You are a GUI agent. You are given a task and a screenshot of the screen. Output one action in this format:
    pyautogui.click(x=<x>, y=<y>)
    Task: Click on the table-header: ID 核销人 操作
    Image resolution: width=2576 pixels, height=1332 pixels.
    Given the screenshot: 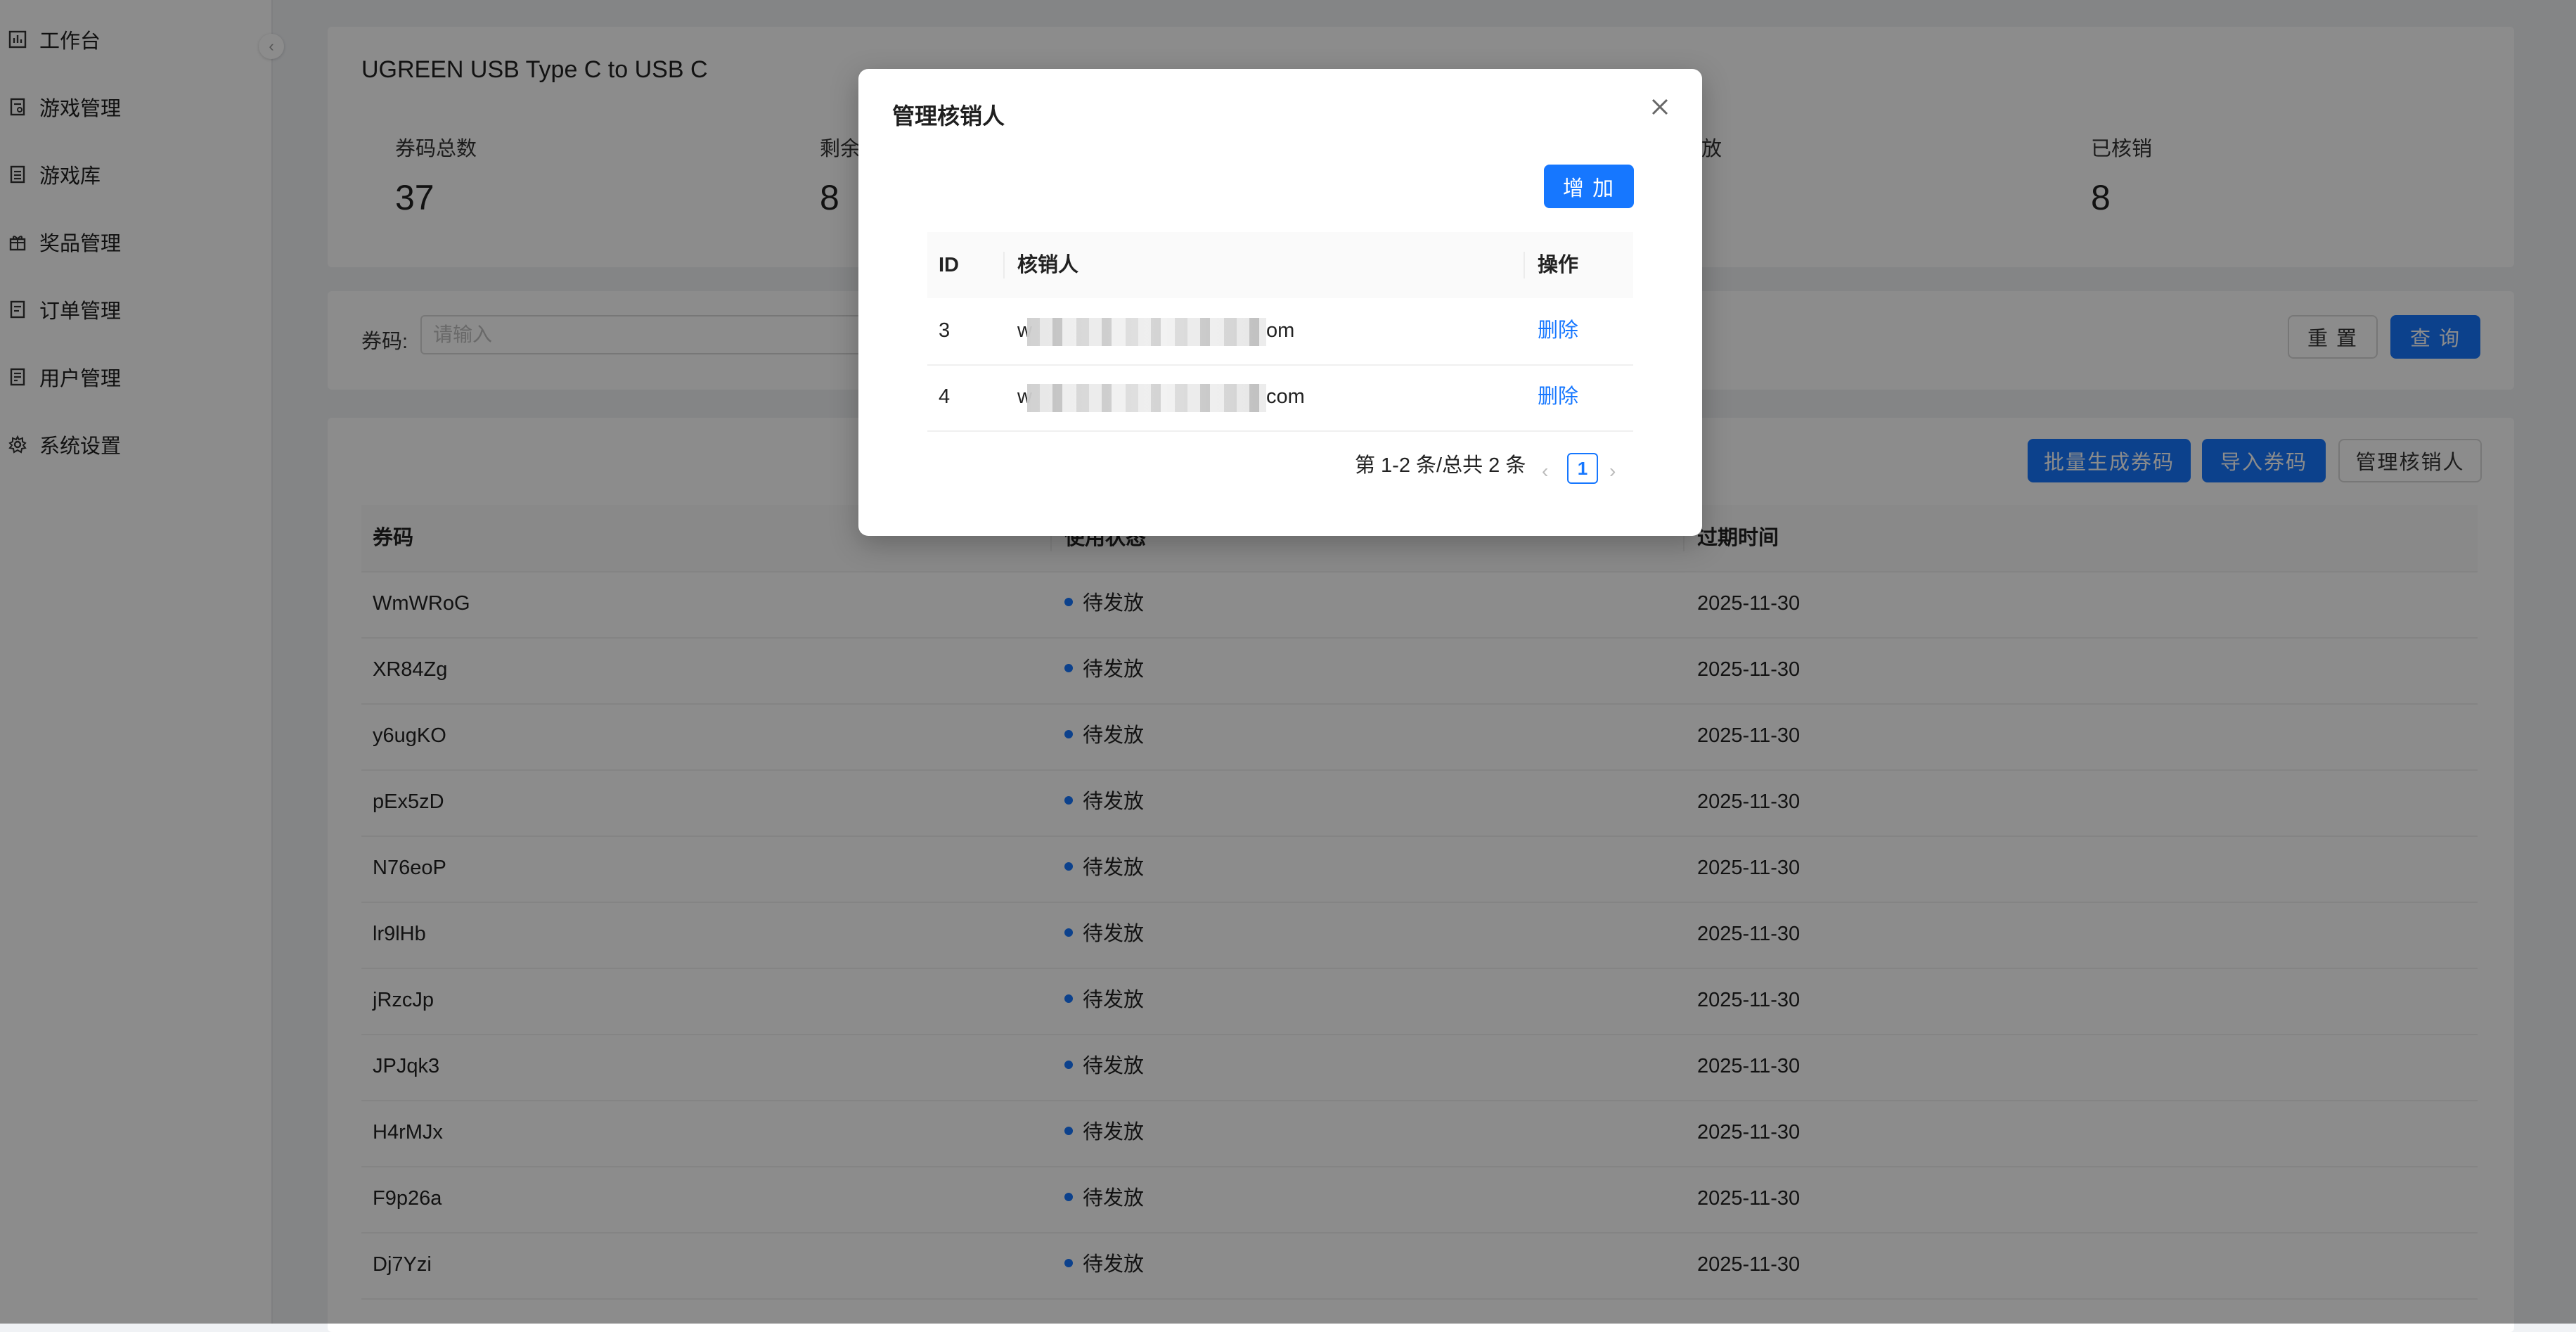 What is the action you would take?
    pyautogui.click(x=1280, y=265)
    